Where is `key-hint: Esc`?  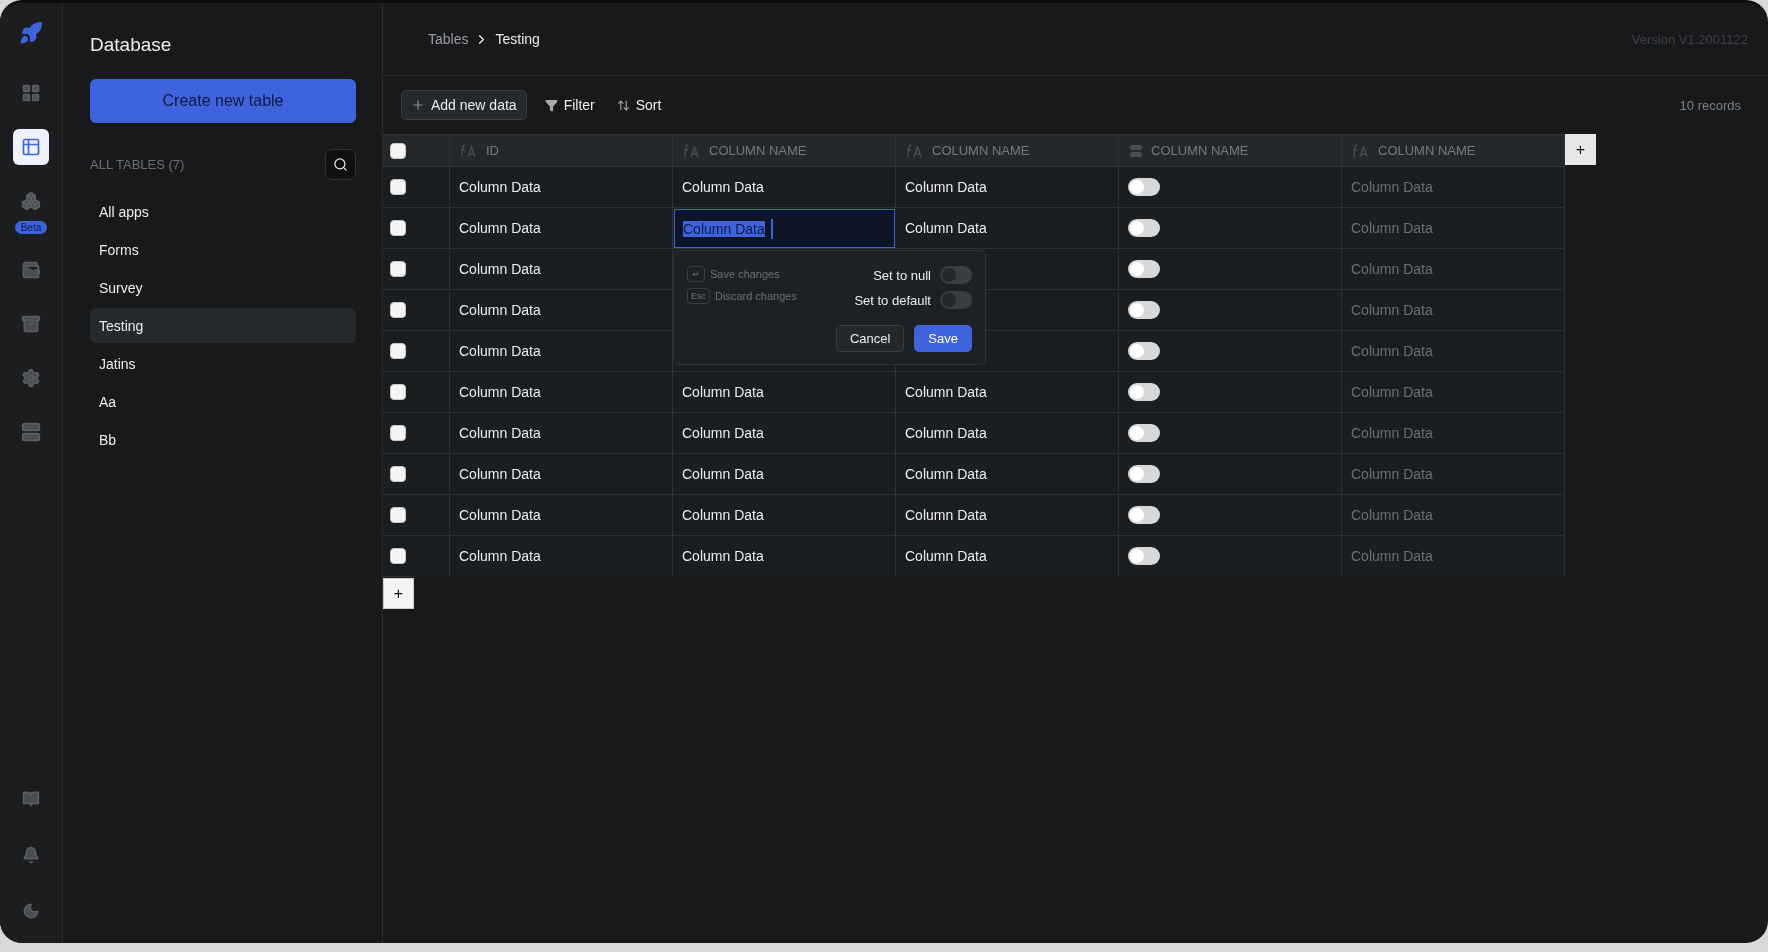
key-hint: Esc is located at coordinates (698, 296).